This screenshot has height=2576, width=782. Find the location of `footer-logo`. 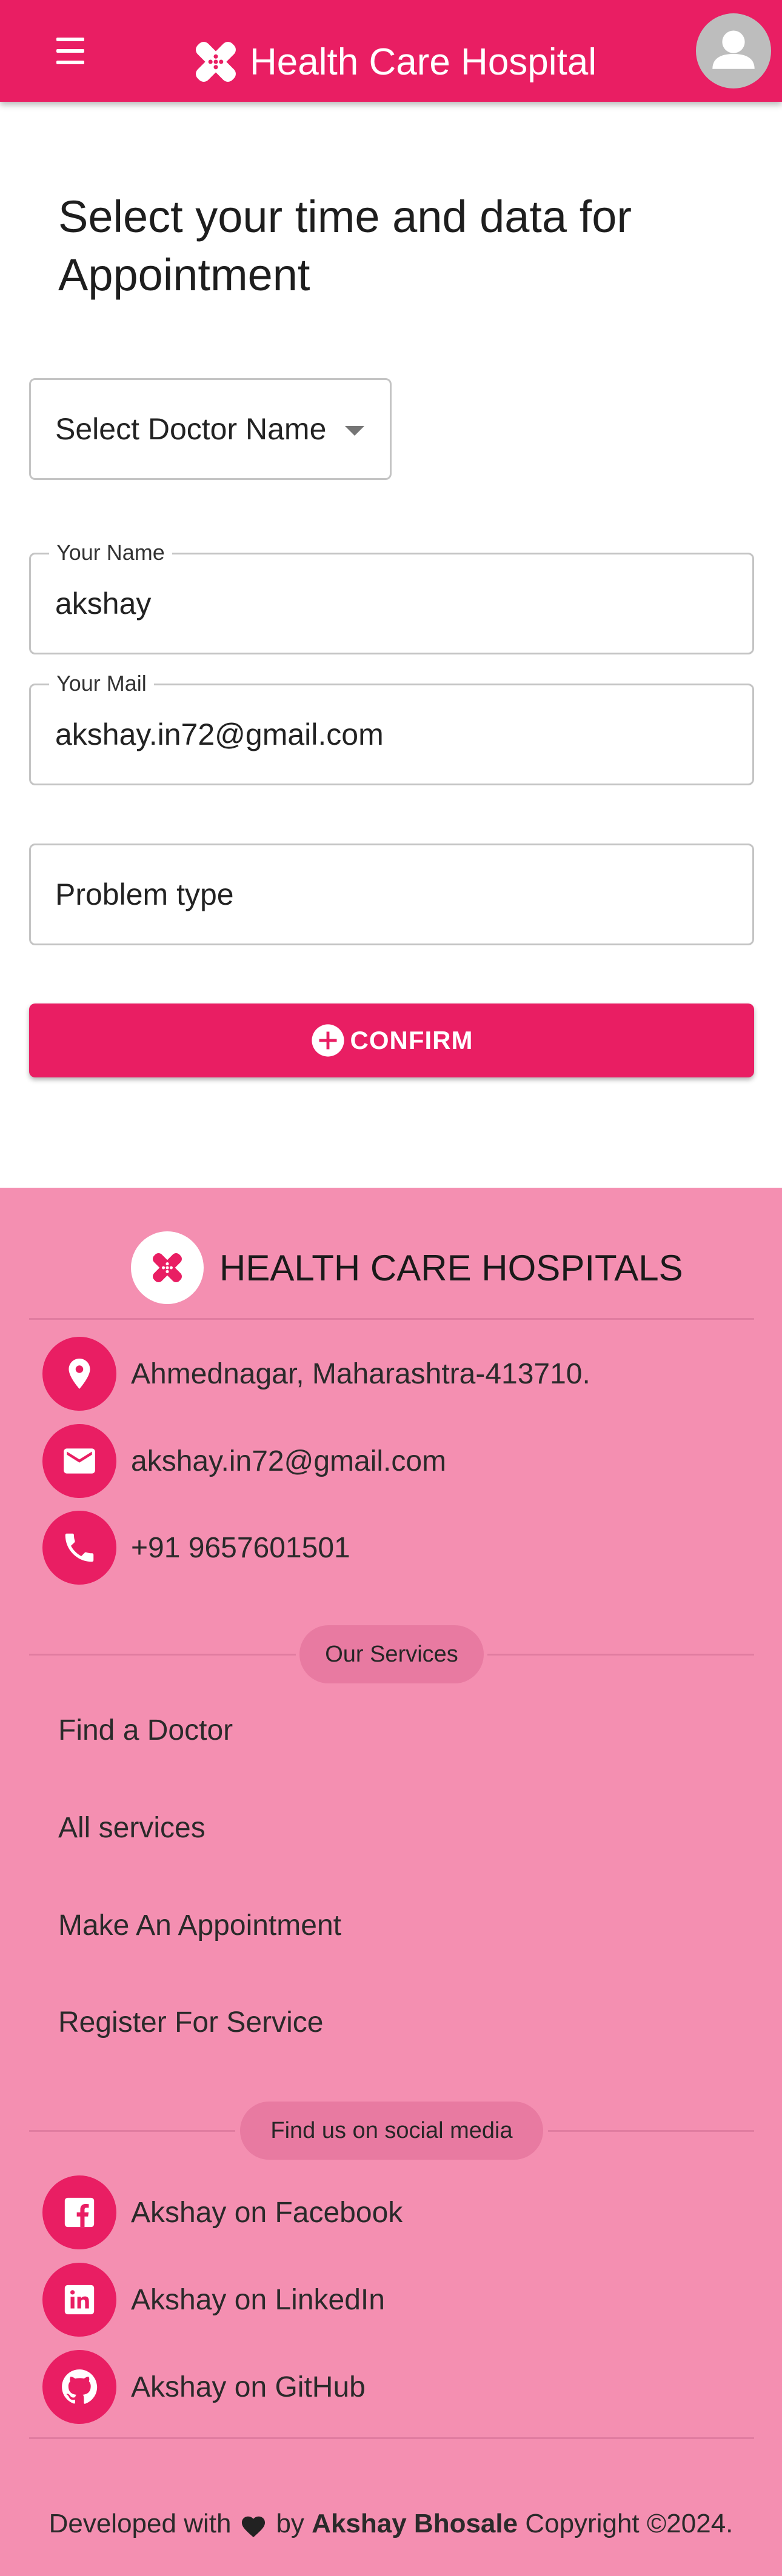

footer-logo is located at coordinates (167, 1267).